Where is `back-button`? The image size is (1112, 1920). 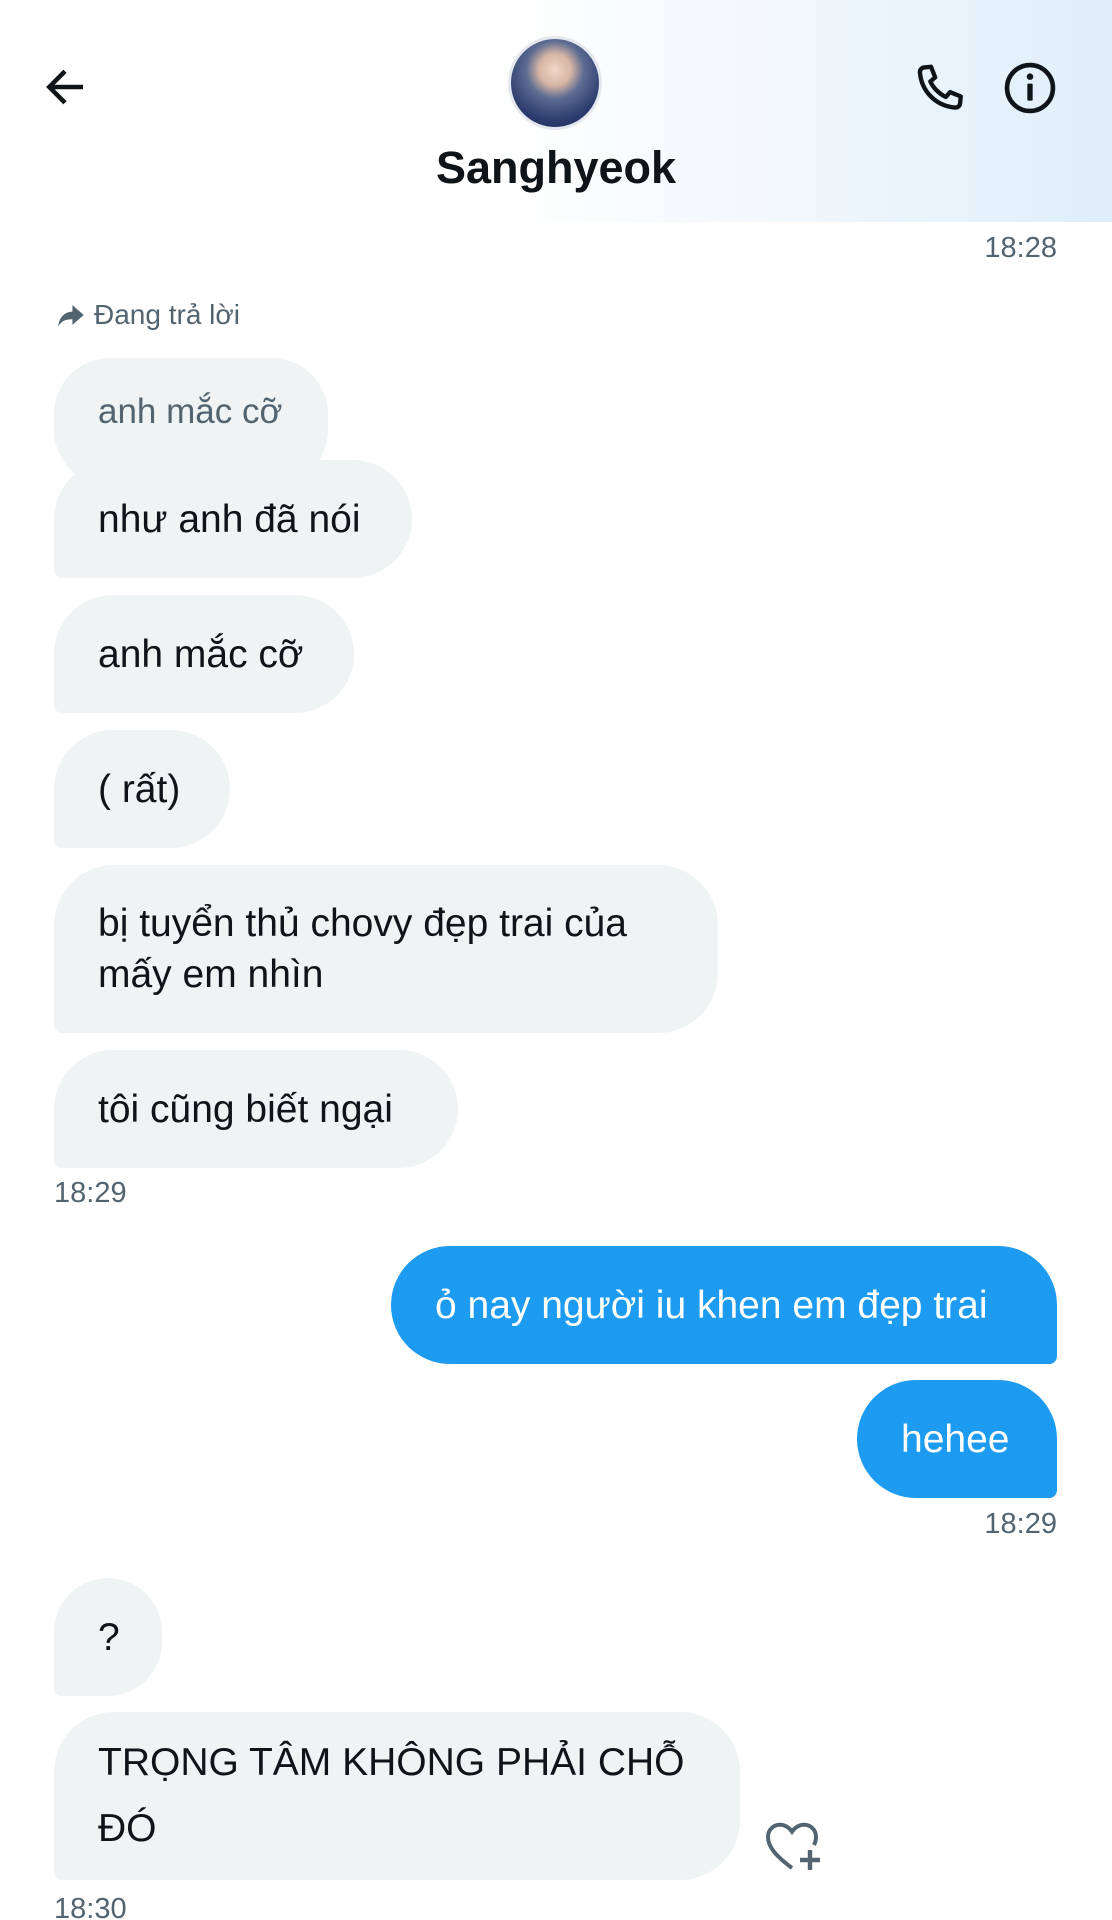
back-button is located at coordinates (65, 87).